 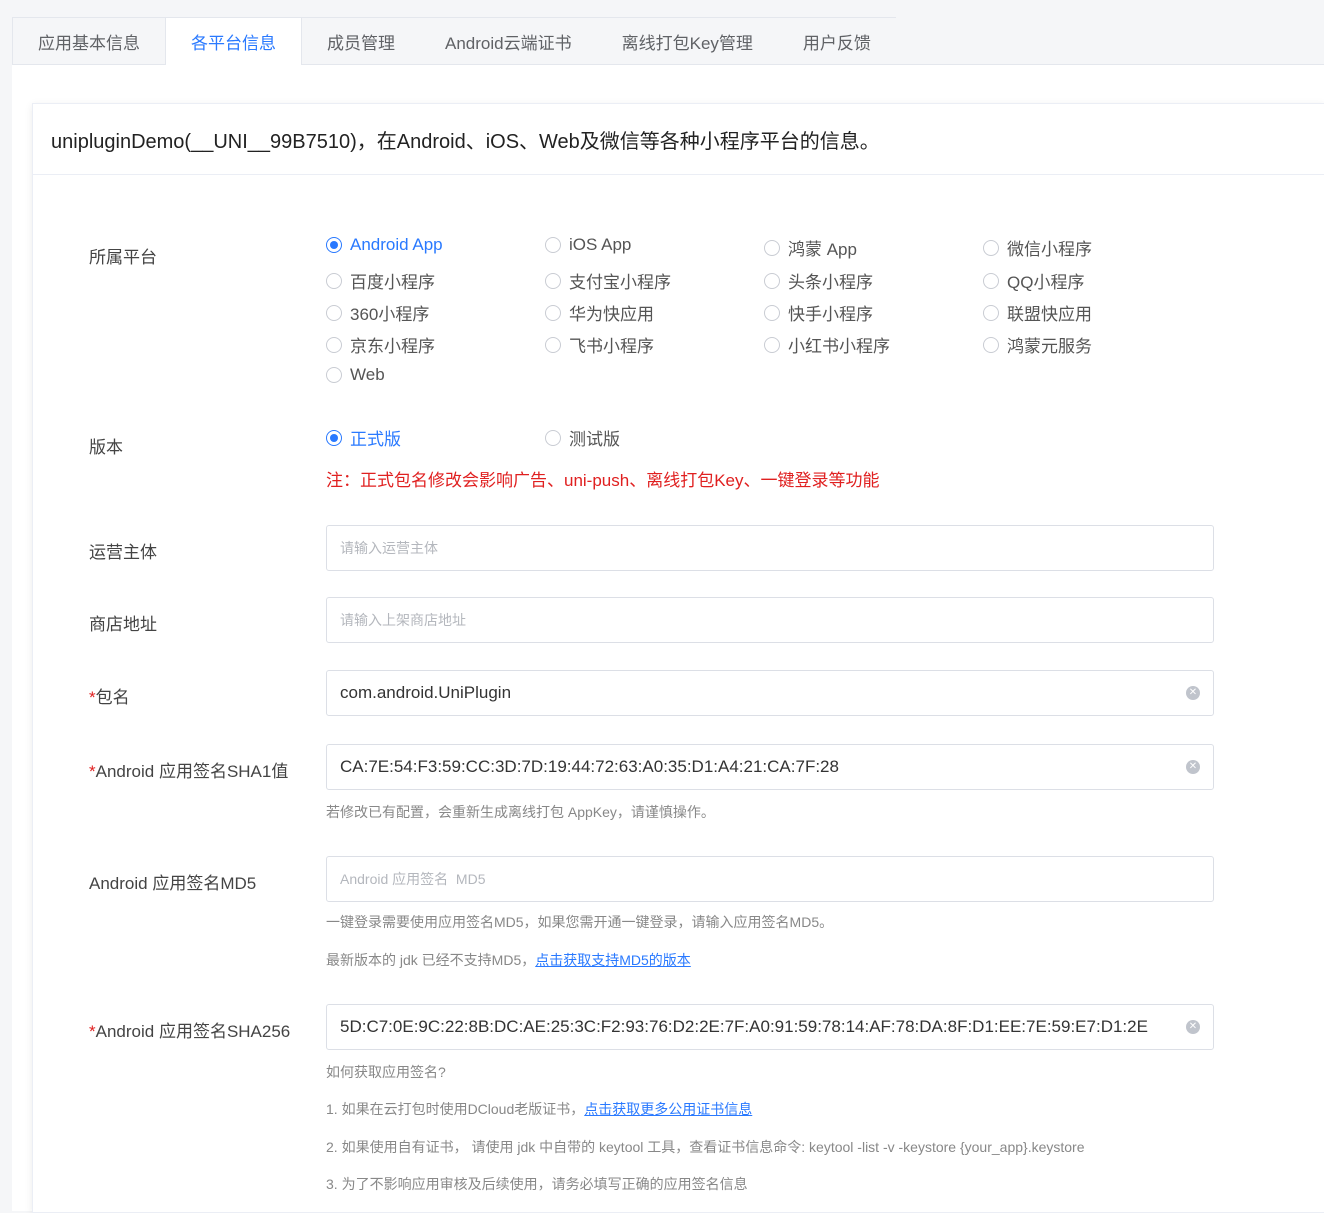 What do you see at coordinates (580, 922) in the screenshot?
I see `md5-help-1: 一键登录需要使用应用签名MD5，如果您需开通一键登录，请输入应用签名MD5。` at bounding box center [580, 922].